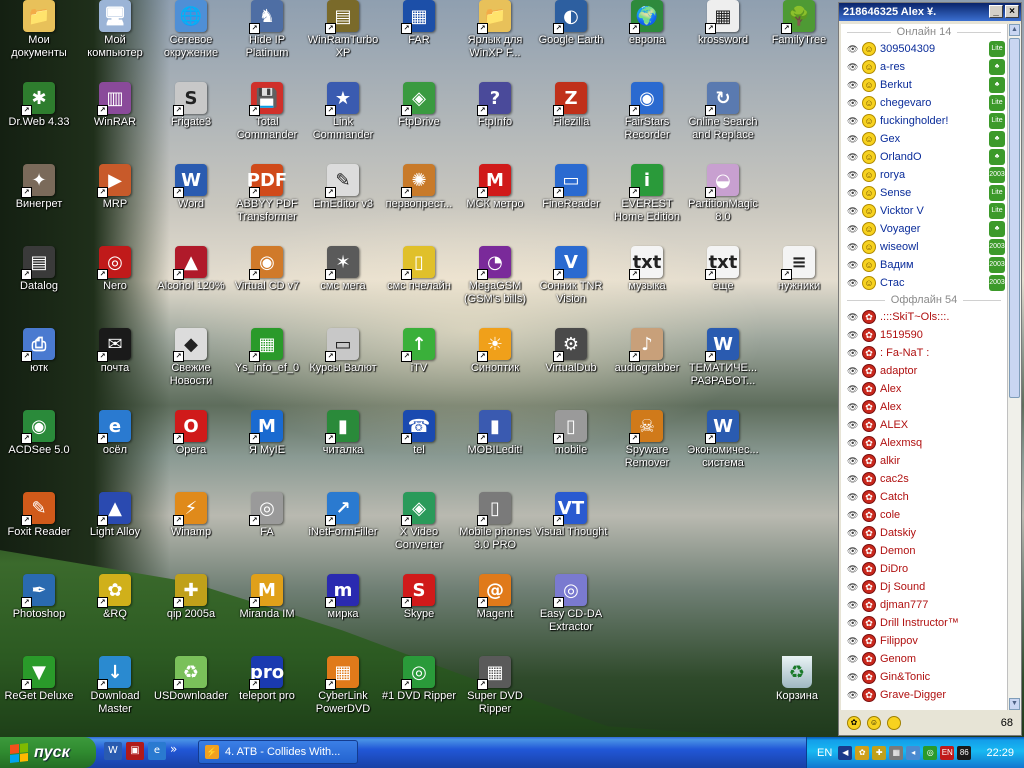 This screenshot has height=768, width=1024. Describe the element at coordinates (930, 752) in the screenshot. I see `tray-antivirus-icon: ◎` at that location.